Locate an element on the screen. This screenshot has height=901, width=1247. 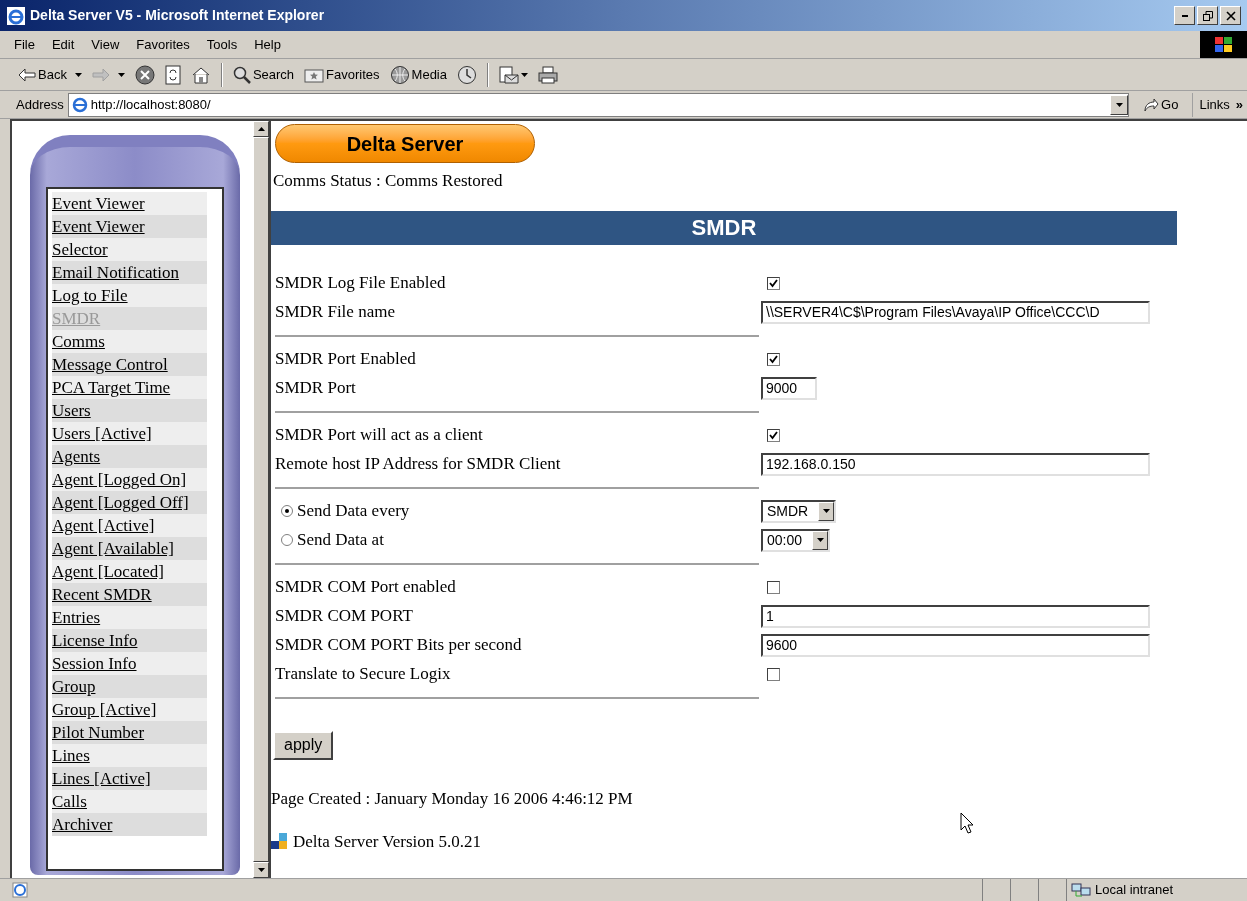
search-button: Search is located at coordinates (263, 74).